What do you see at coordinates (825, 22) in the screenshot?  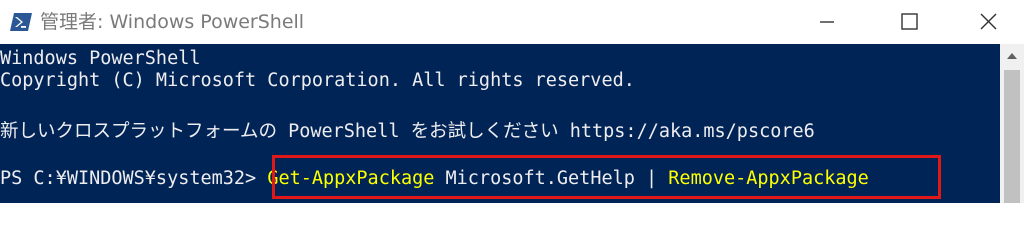 I see `minimize-button` at bounding box center [825, 22].